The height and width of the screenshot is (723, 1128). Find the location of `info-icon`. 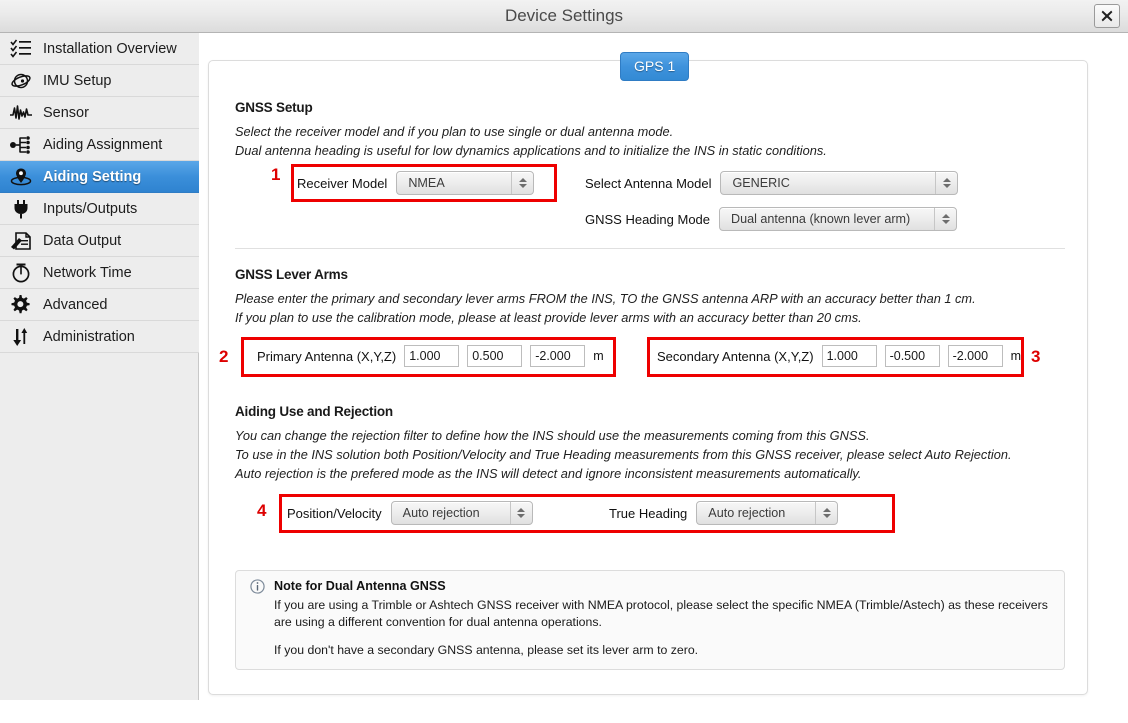

info-icon is located at coordinates (257, 589).